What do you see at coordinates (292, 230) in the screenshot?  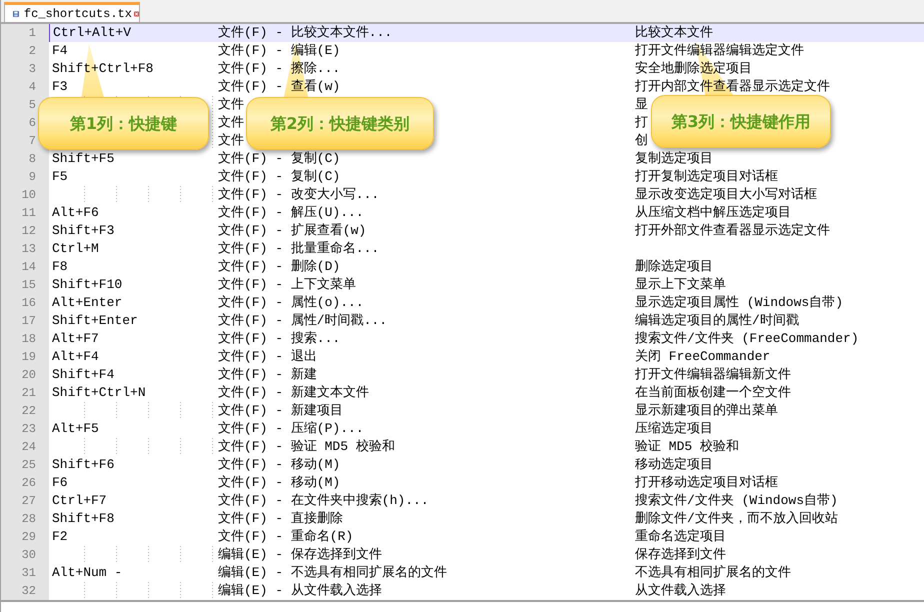 I see `category-text: 文件(F) - 扩展查看(w)` at bounding box center [292, 230].